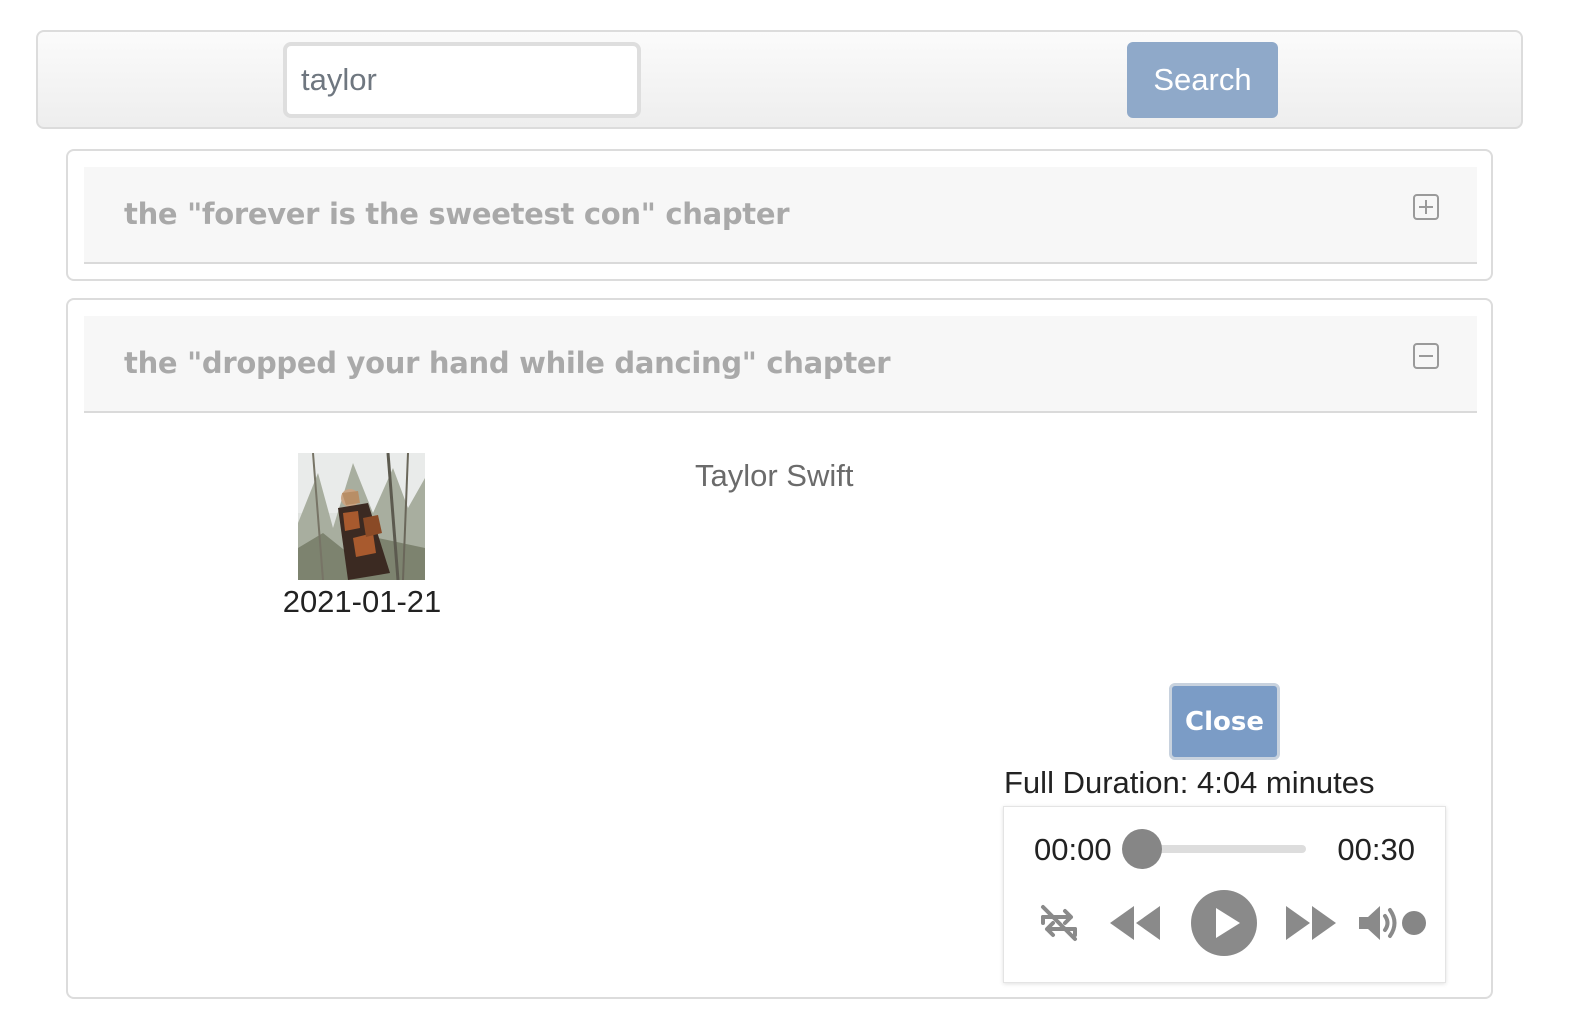 This screenshot has height=1022, width=1582. I want to click on artist-name: Taylor Swift, so click(774, 475).